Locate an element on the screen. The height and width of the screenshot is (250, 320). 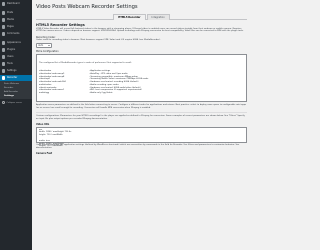
tab-html5-recorder: HTML5 Recorder is located at coordinates (129, 17).